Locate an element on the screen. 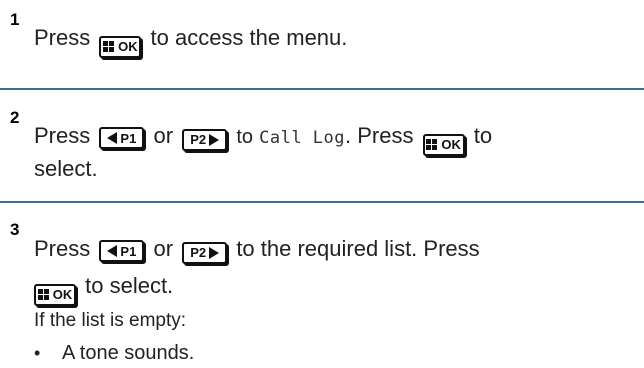  note-text: If the list is empty: is located at coordinates (110, 320).